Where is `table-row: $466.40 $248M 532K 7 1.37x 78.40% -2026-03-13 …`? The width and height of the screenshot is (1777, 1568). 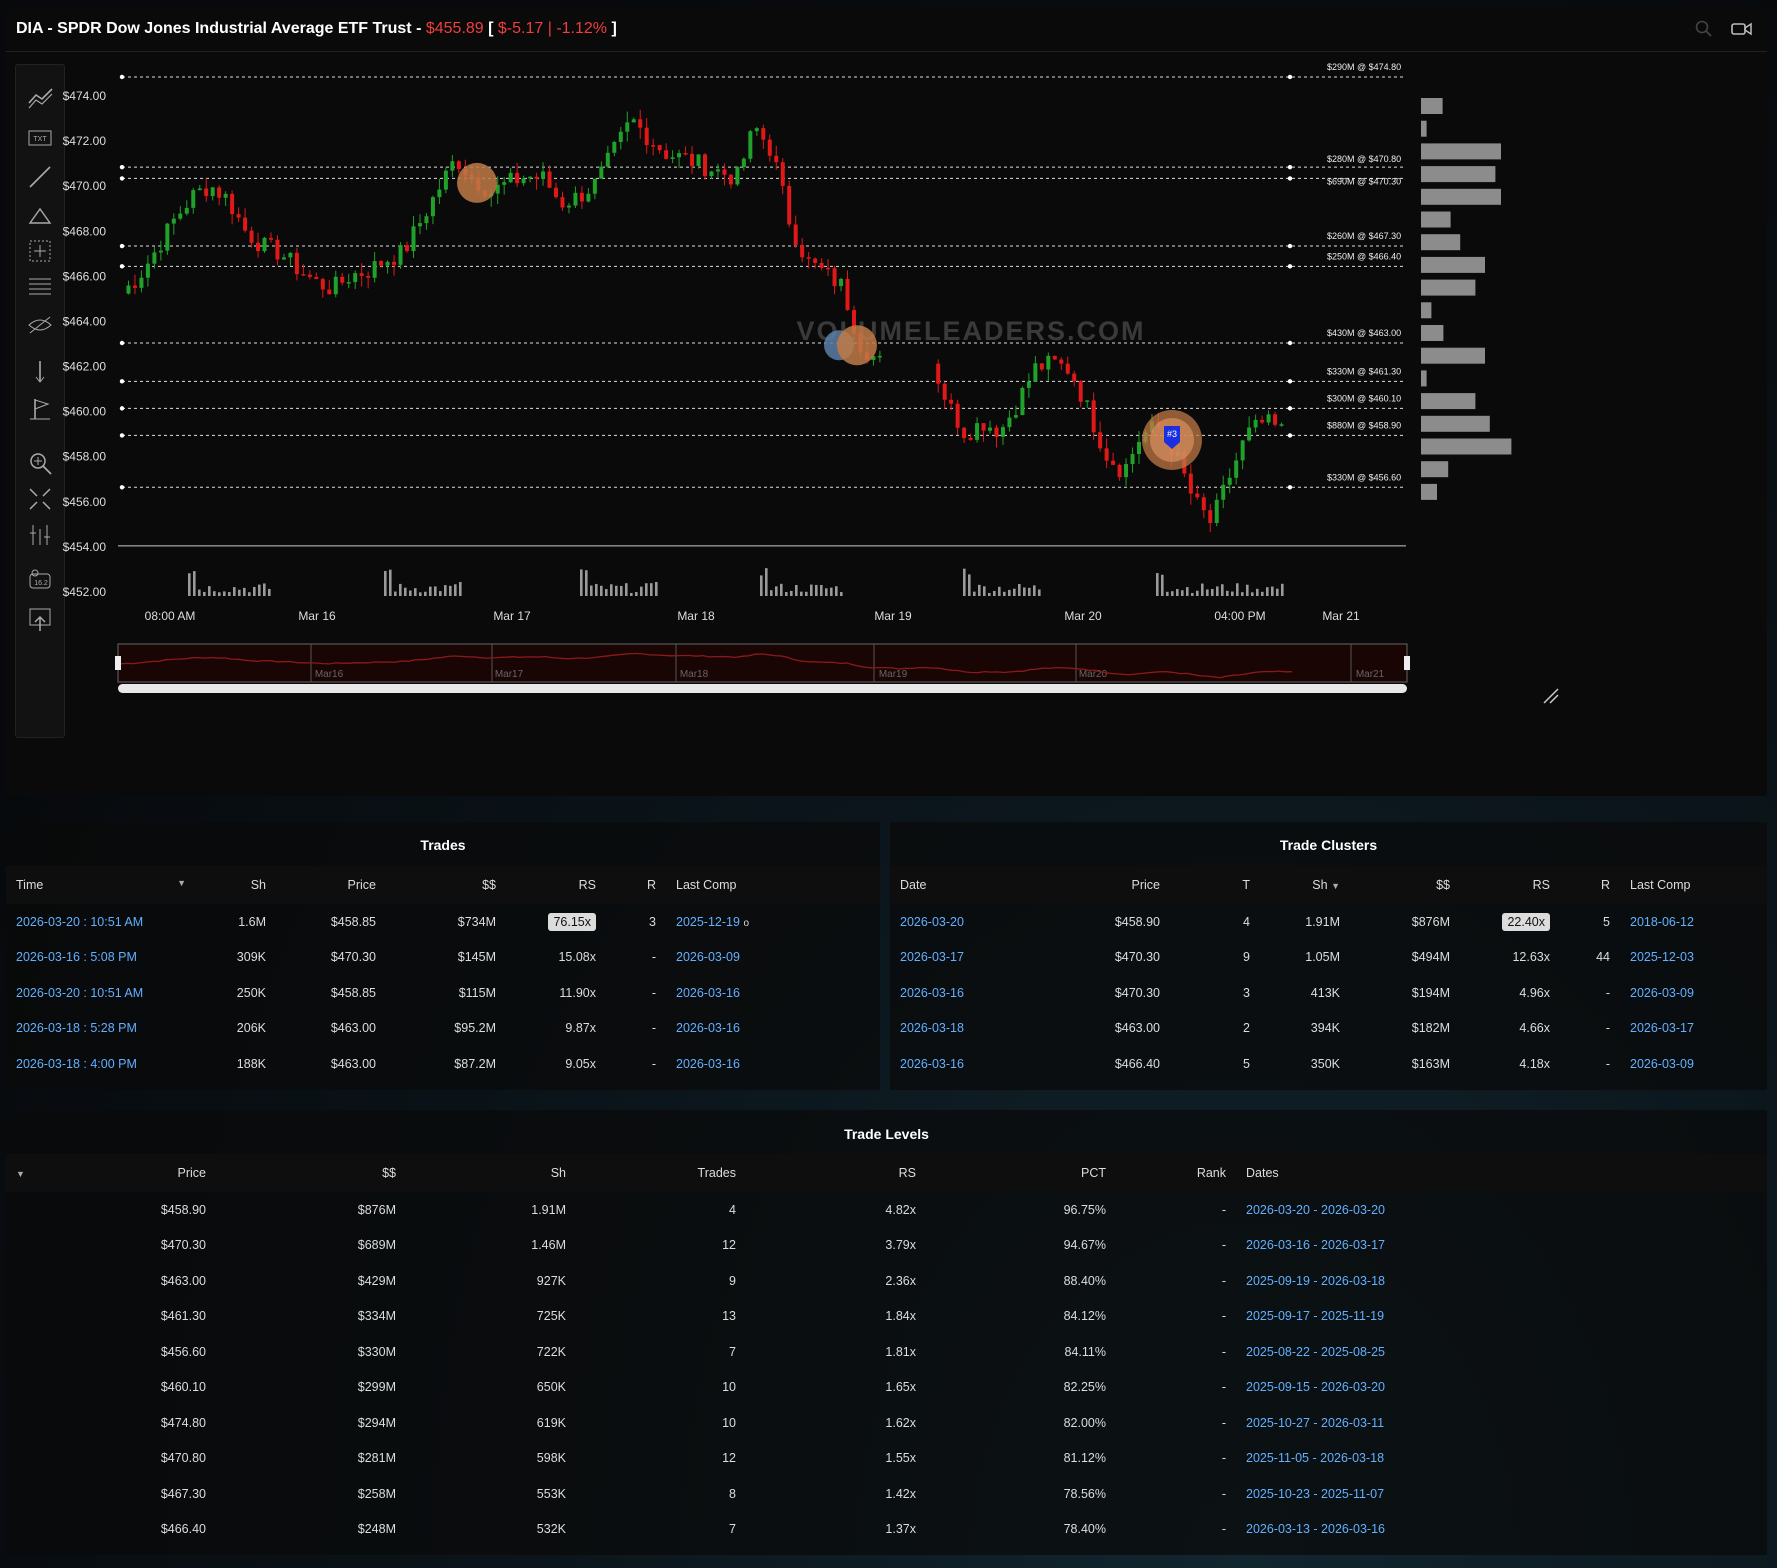 table-row: $466.40 $248M 532K 7 1.37x 78.40% -2026-03-13 … is located at coordinates (886, 1530).